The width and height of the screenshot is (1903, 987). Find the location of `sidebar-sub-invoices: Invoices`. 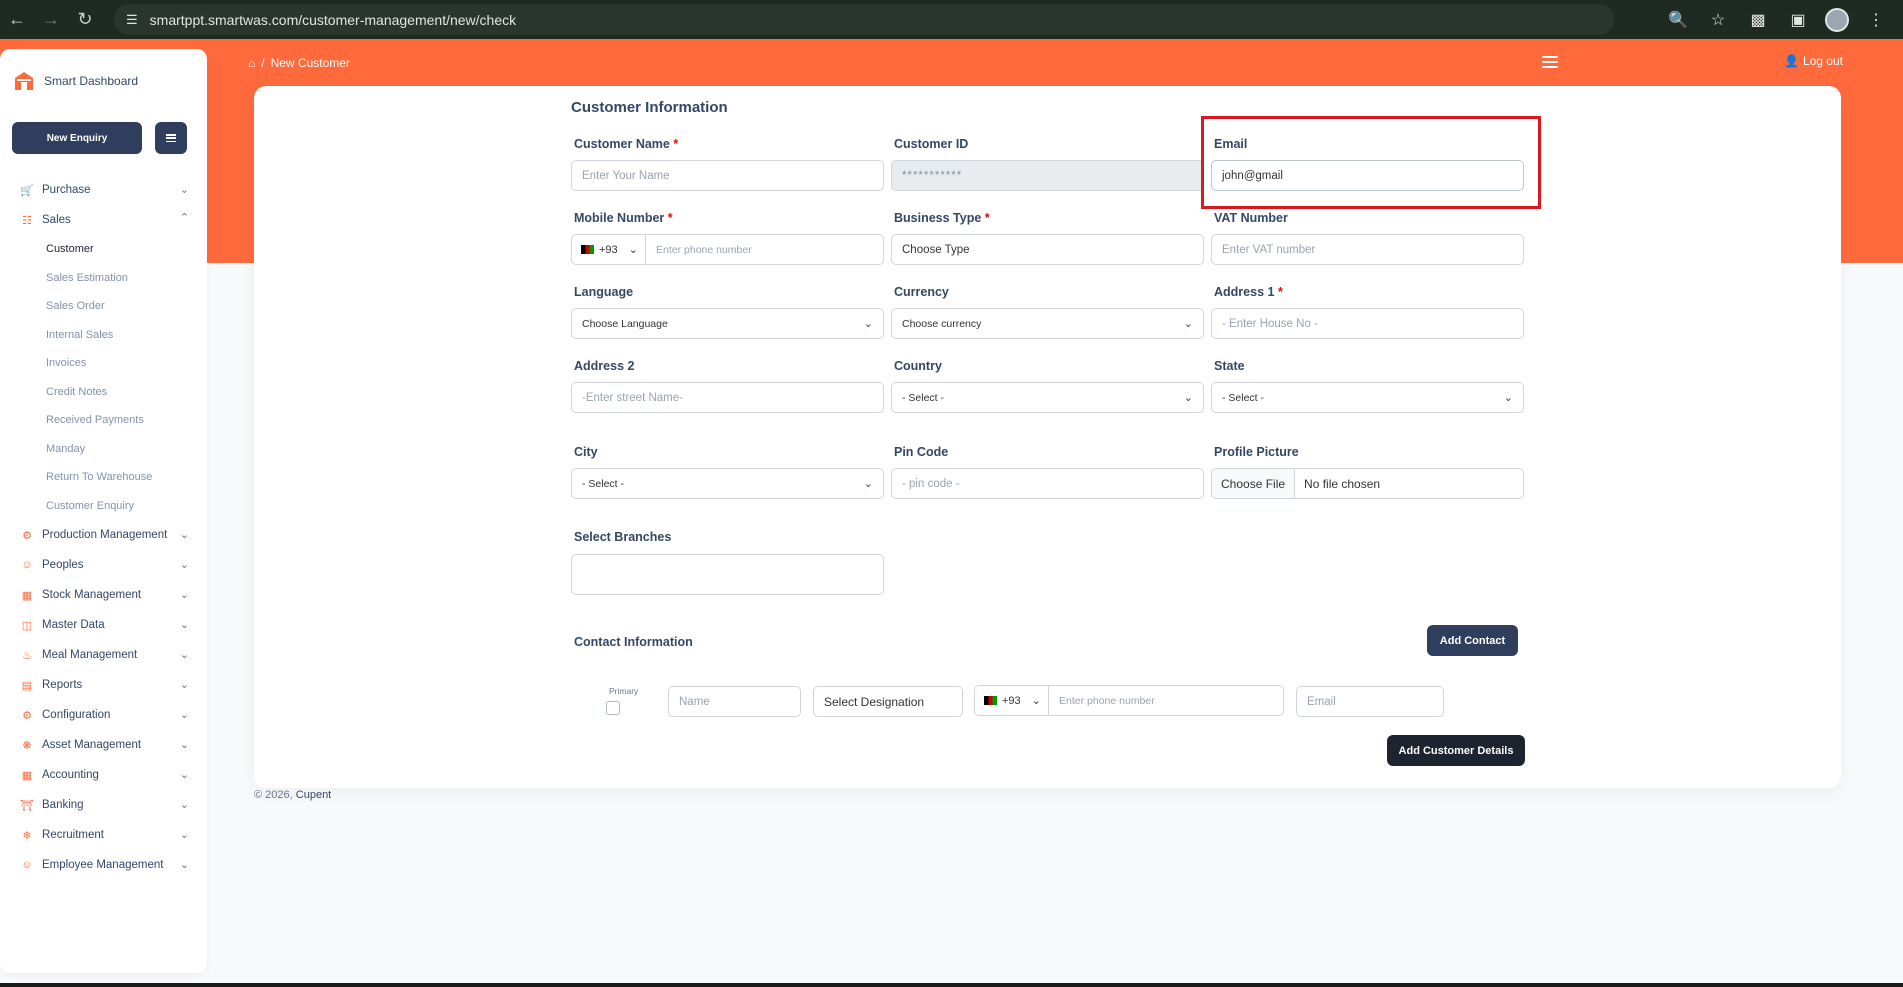

sidebar-sub-invoices: Invoices is located at coordinates (103, 363).